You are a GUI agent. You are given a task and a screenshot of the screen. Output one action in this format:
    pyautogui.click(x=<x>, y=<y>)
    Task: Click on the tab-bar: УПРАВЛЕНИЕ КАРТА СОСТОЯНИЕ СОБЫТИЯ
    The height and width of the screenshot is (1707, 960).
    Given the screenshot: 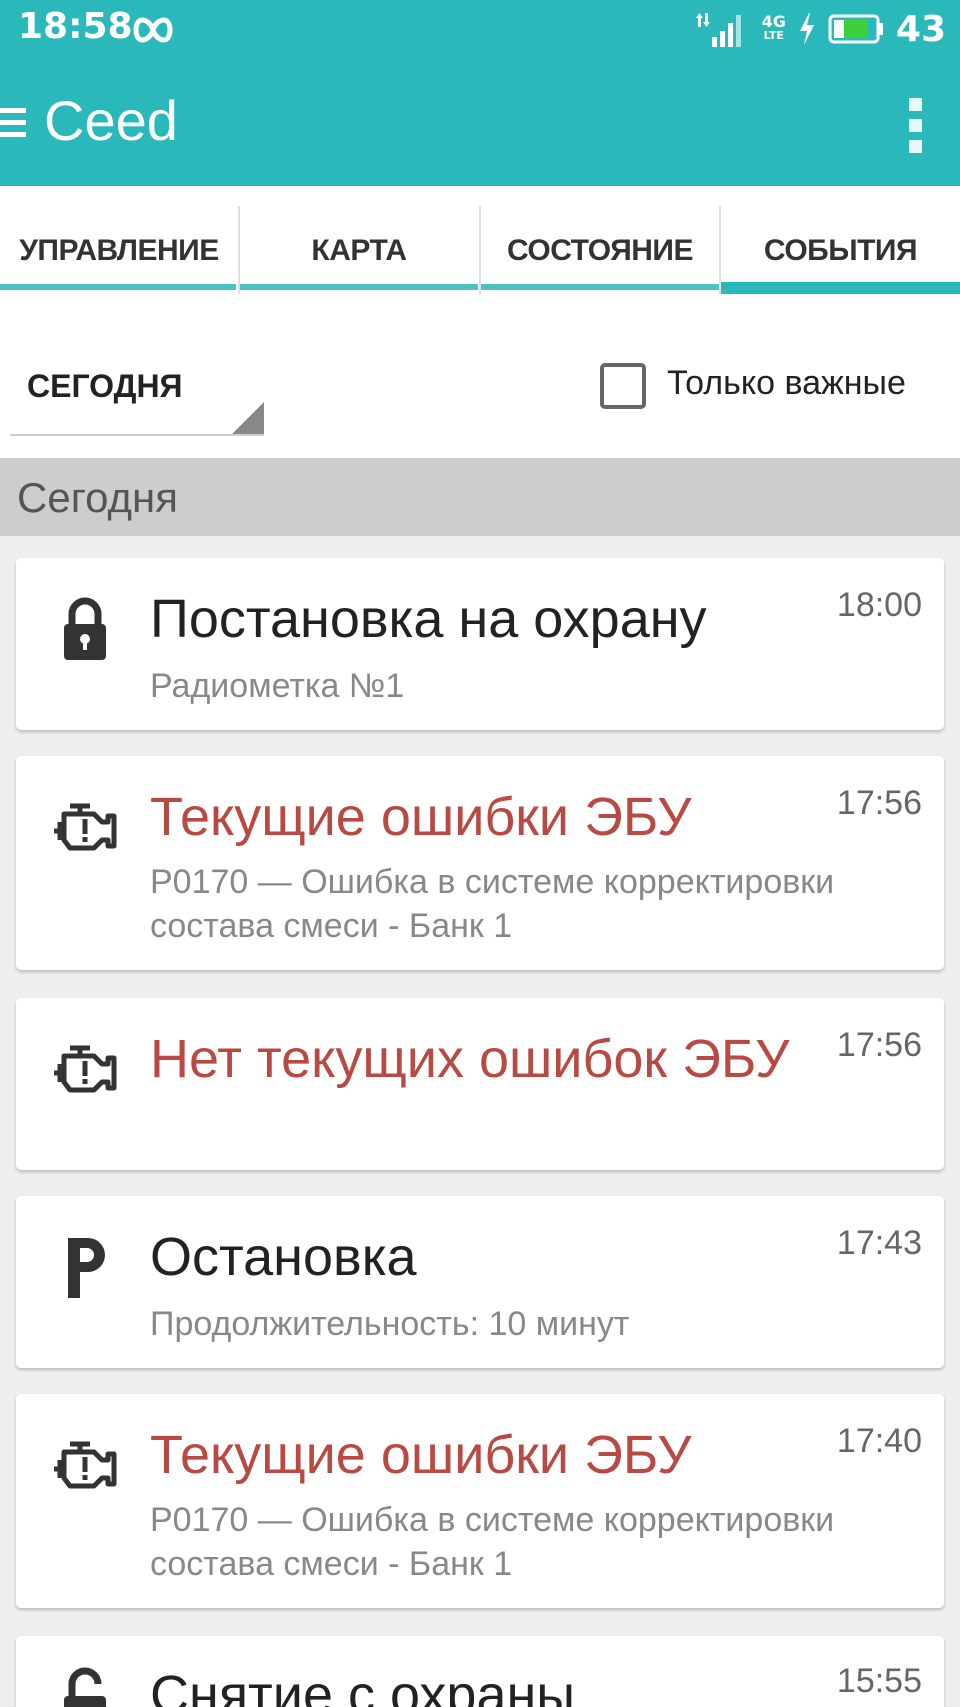 What is the action you would take?
    pyautogui.click(x=480, y=251)
    